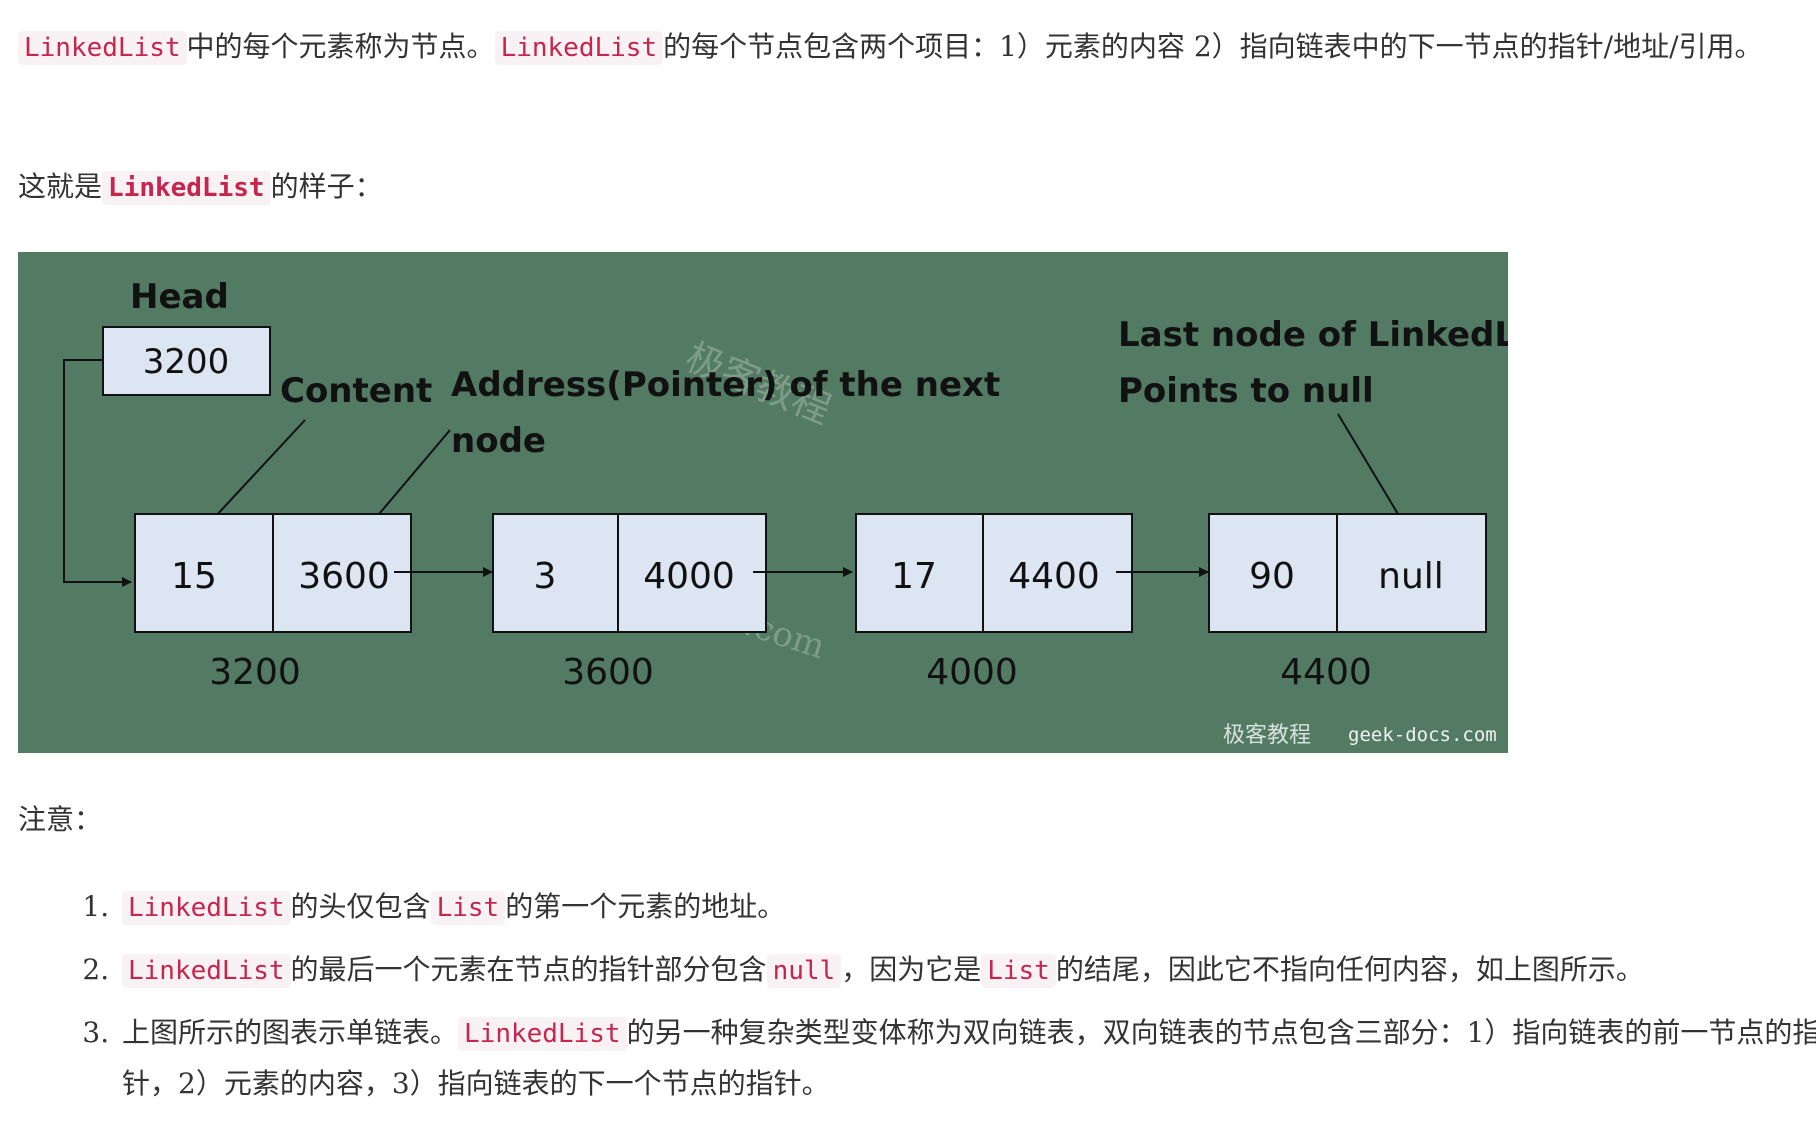 The height and width of the screenshot is (1121, 1816). Describe the element at coordinates (689, 576) in the screenshot. I see `node-2-next: 4000` at that location.